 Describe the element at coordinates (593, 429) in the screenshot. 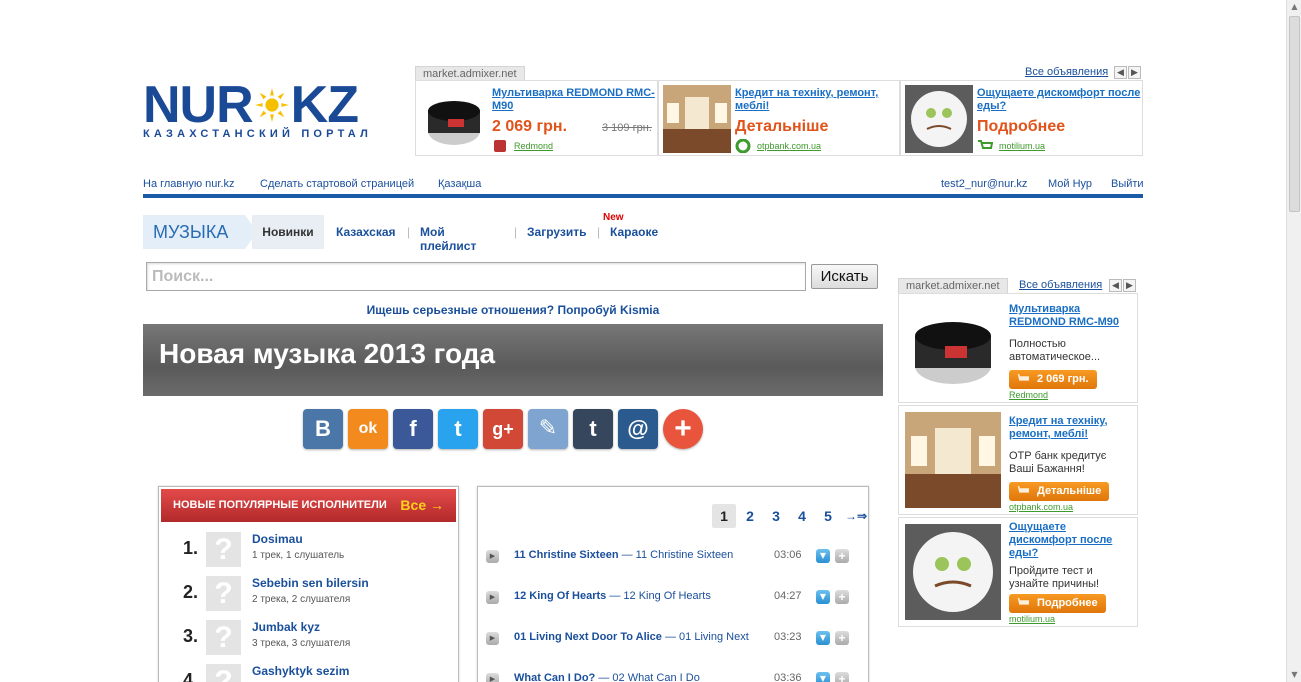

I see `tumblr-share-icon: t` at that location.